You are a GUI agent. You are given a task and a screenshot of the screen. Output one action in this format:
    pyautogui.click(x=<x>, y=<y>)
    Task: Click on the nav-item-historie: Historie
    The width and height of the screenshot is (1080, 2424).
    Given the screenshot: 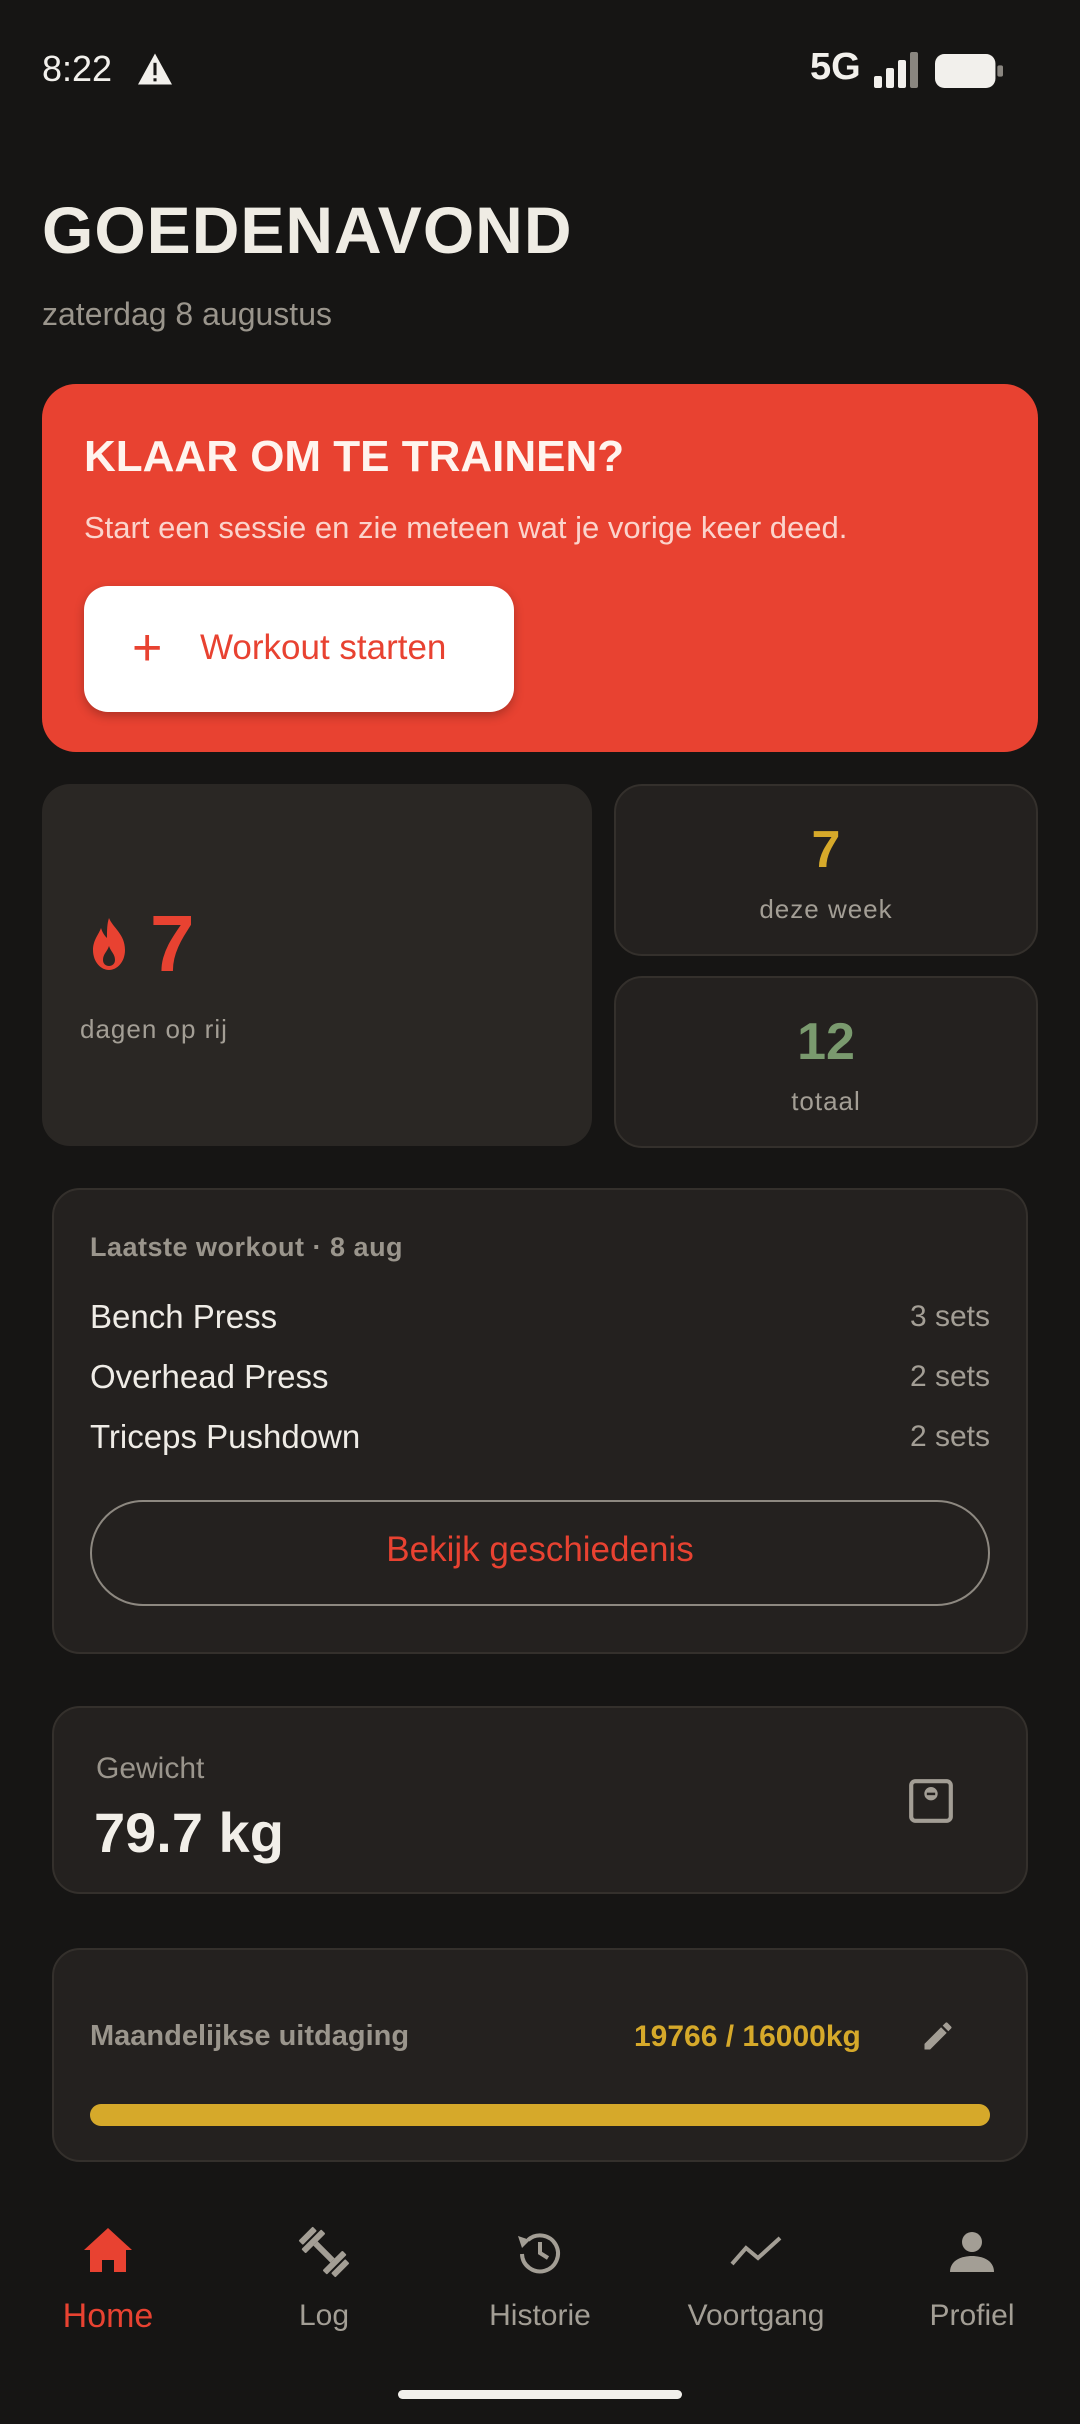 What is the action you would take?
    pyautogui.click(x=540, y=2276)
    